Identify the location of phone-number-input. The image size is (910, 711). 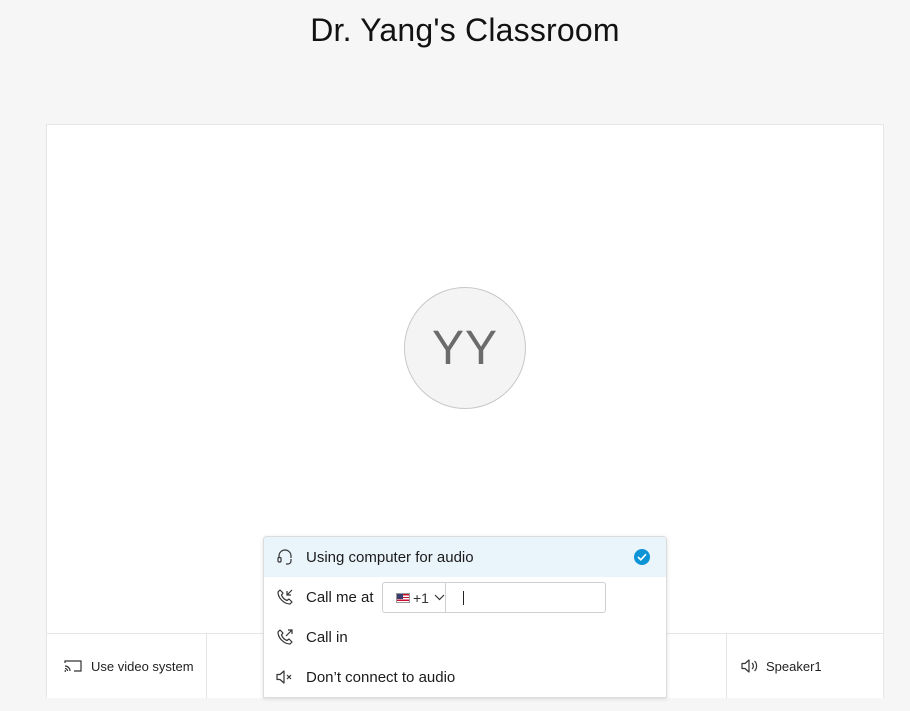
(541, 597).